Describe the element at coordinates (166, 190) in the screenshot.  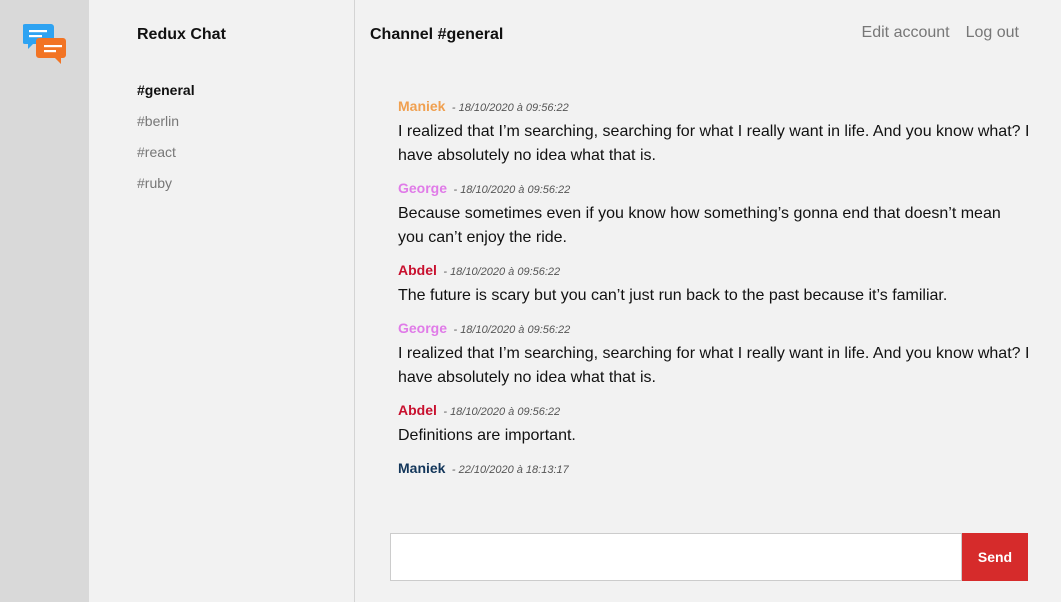
I see `channel-item-ruby: #ruby` at that location.